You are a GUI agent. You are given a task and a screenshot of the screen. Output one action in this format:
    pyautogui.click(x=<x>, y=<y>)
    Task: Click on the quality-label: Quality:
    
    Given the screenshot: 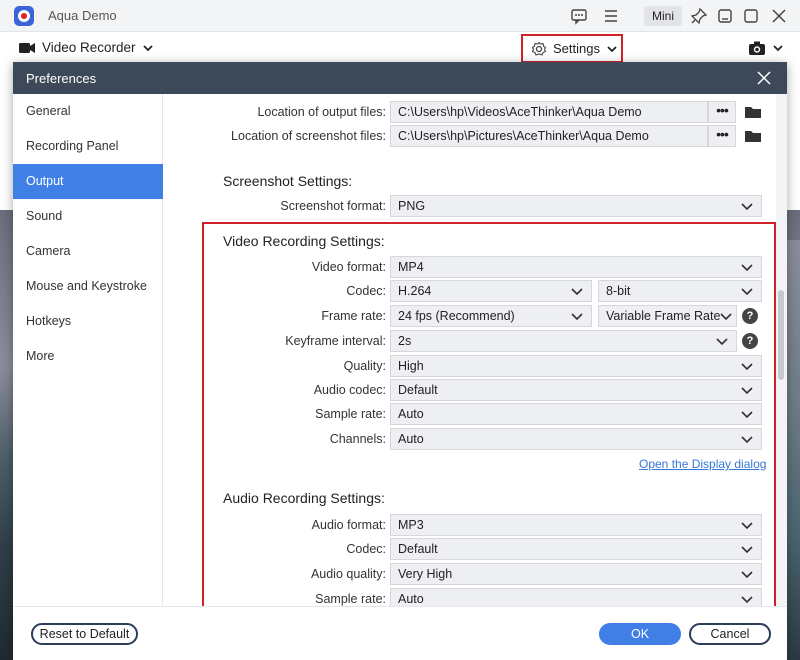 What is the action you would take?
    pyautogui.click(x=364, y=366)
    